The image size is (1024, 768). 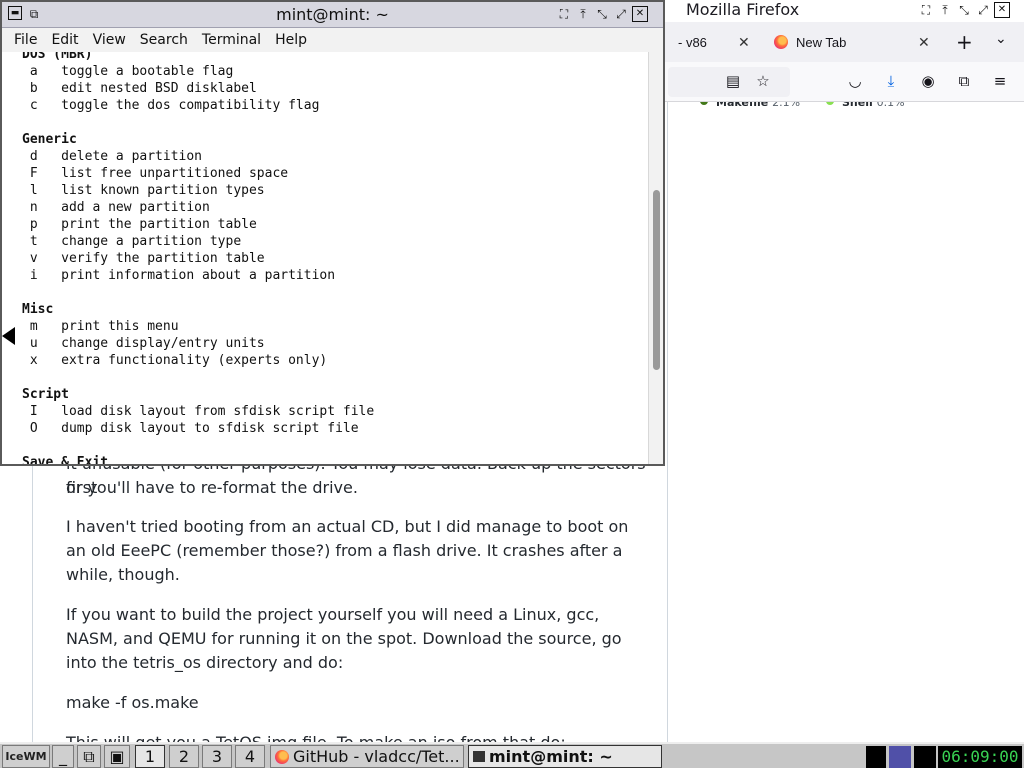 I want to click on pocket-icon: ◡, so click(x=855, y=81).